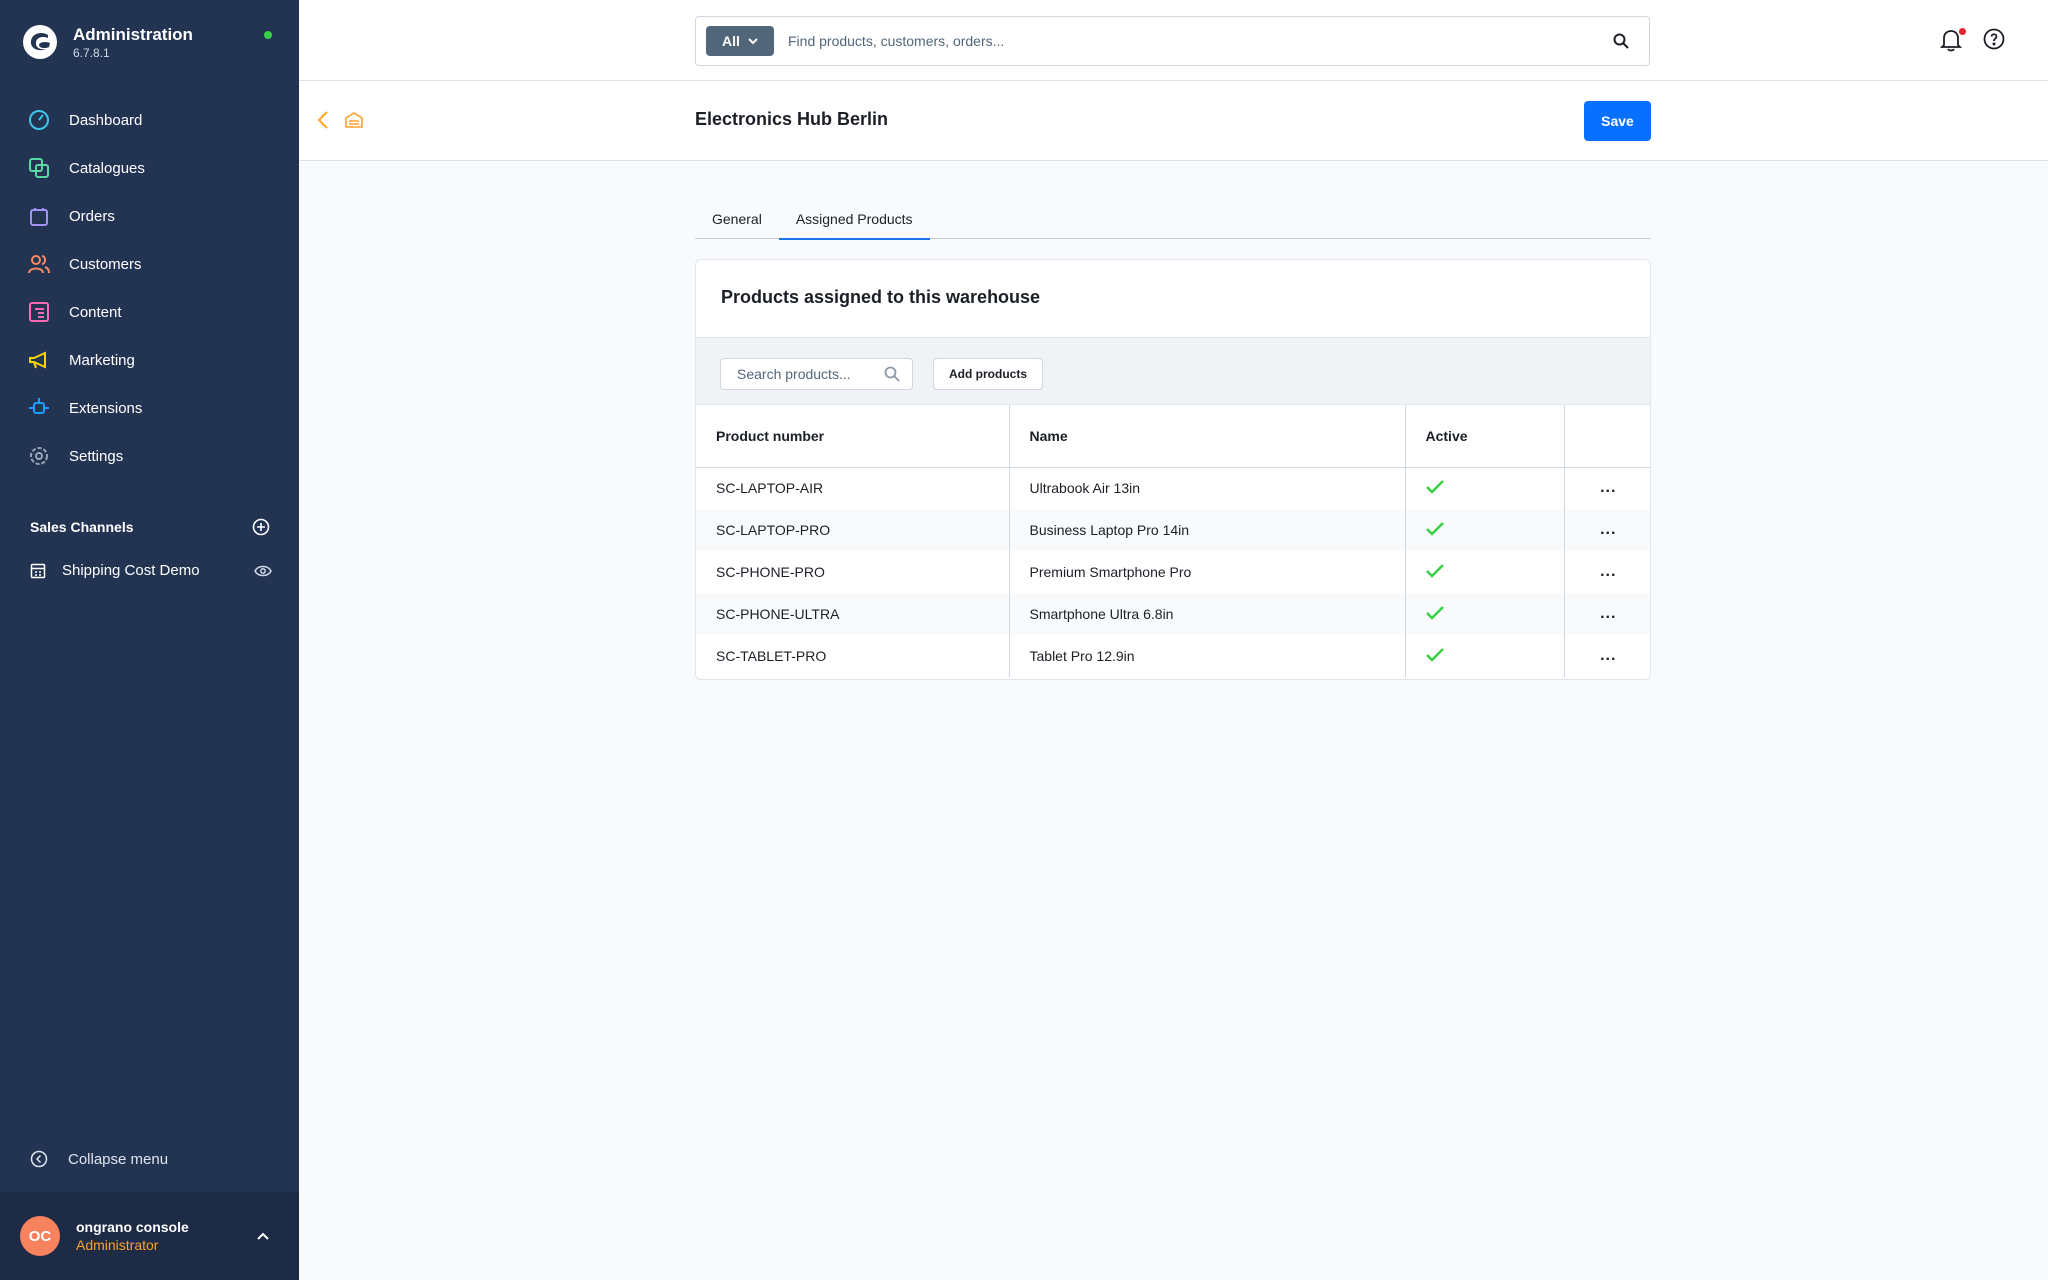 The width and height of the screenshot is (2048, 1280). I want to click on collapse-menu: Collapse menu, so click(99, 1159).